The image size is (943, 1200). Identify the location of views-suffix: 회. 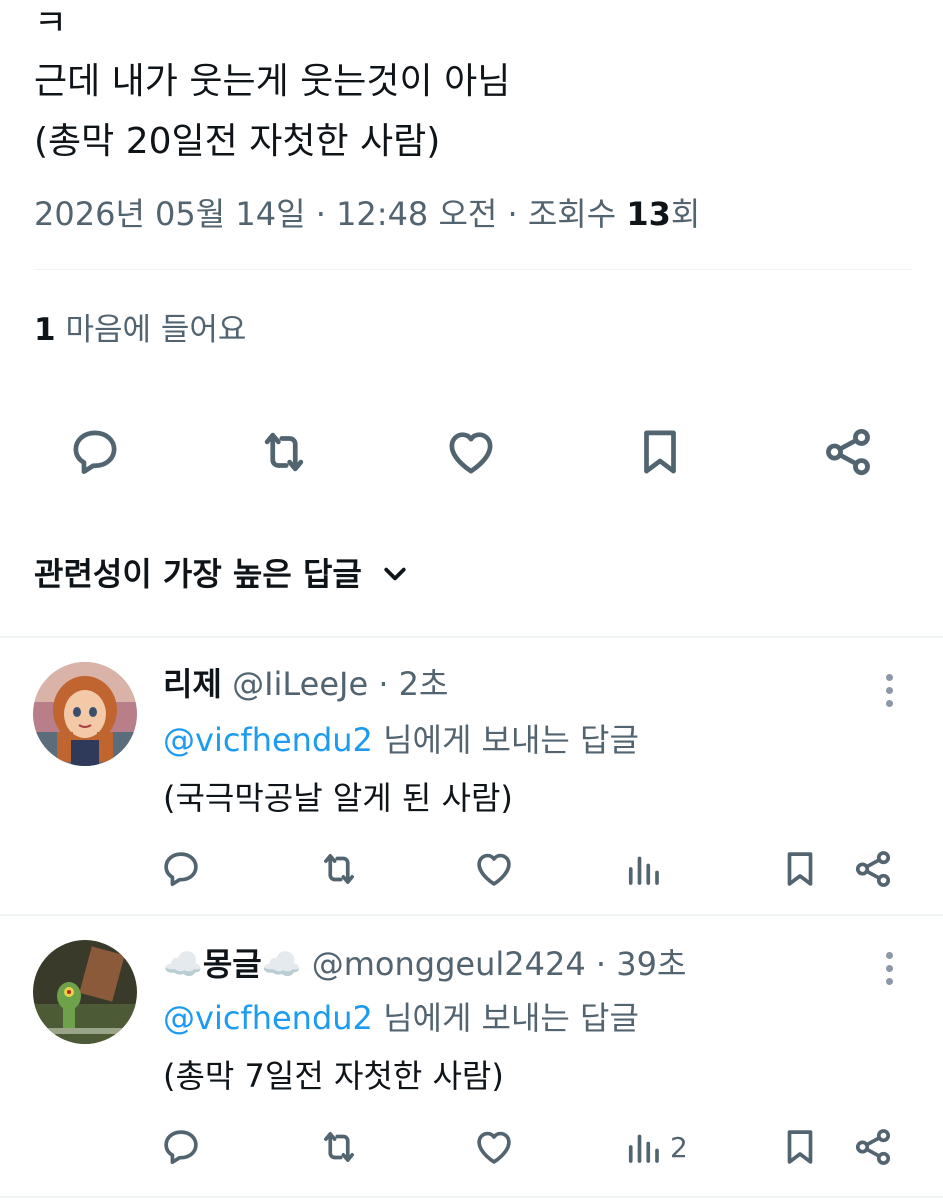
(685, 214).